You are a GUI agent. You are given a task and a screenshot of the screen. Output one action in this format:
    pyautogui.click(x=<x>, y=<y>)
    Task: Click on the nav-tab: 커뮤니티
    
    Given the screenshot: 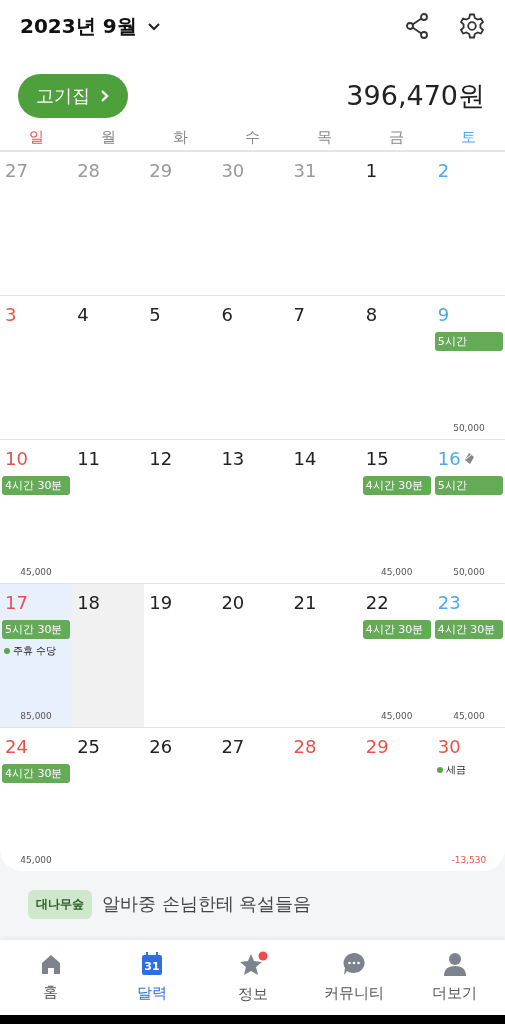 What is the action you would take?
    pyautogui.click(x=353, y=977)
    